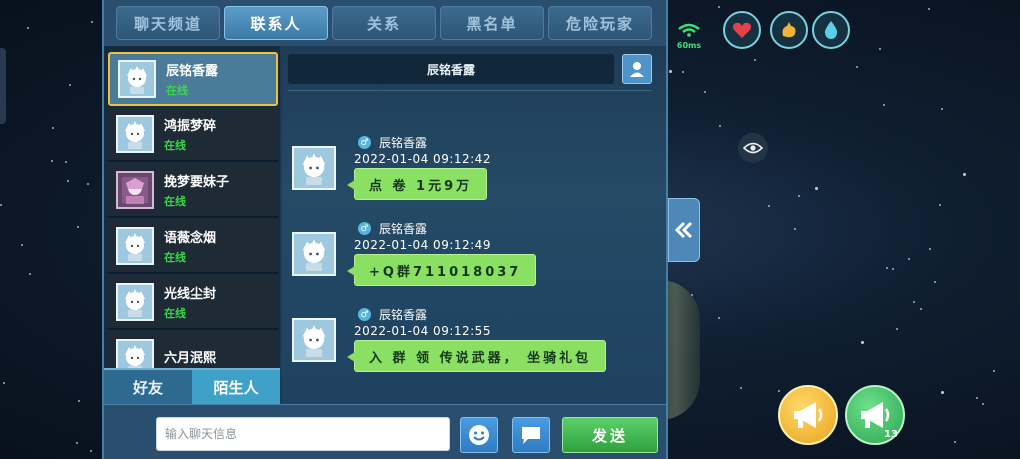 The width and height of the screenshot is (1020, 459). I want to click on network-signal: 60ms, so click(689, 36).